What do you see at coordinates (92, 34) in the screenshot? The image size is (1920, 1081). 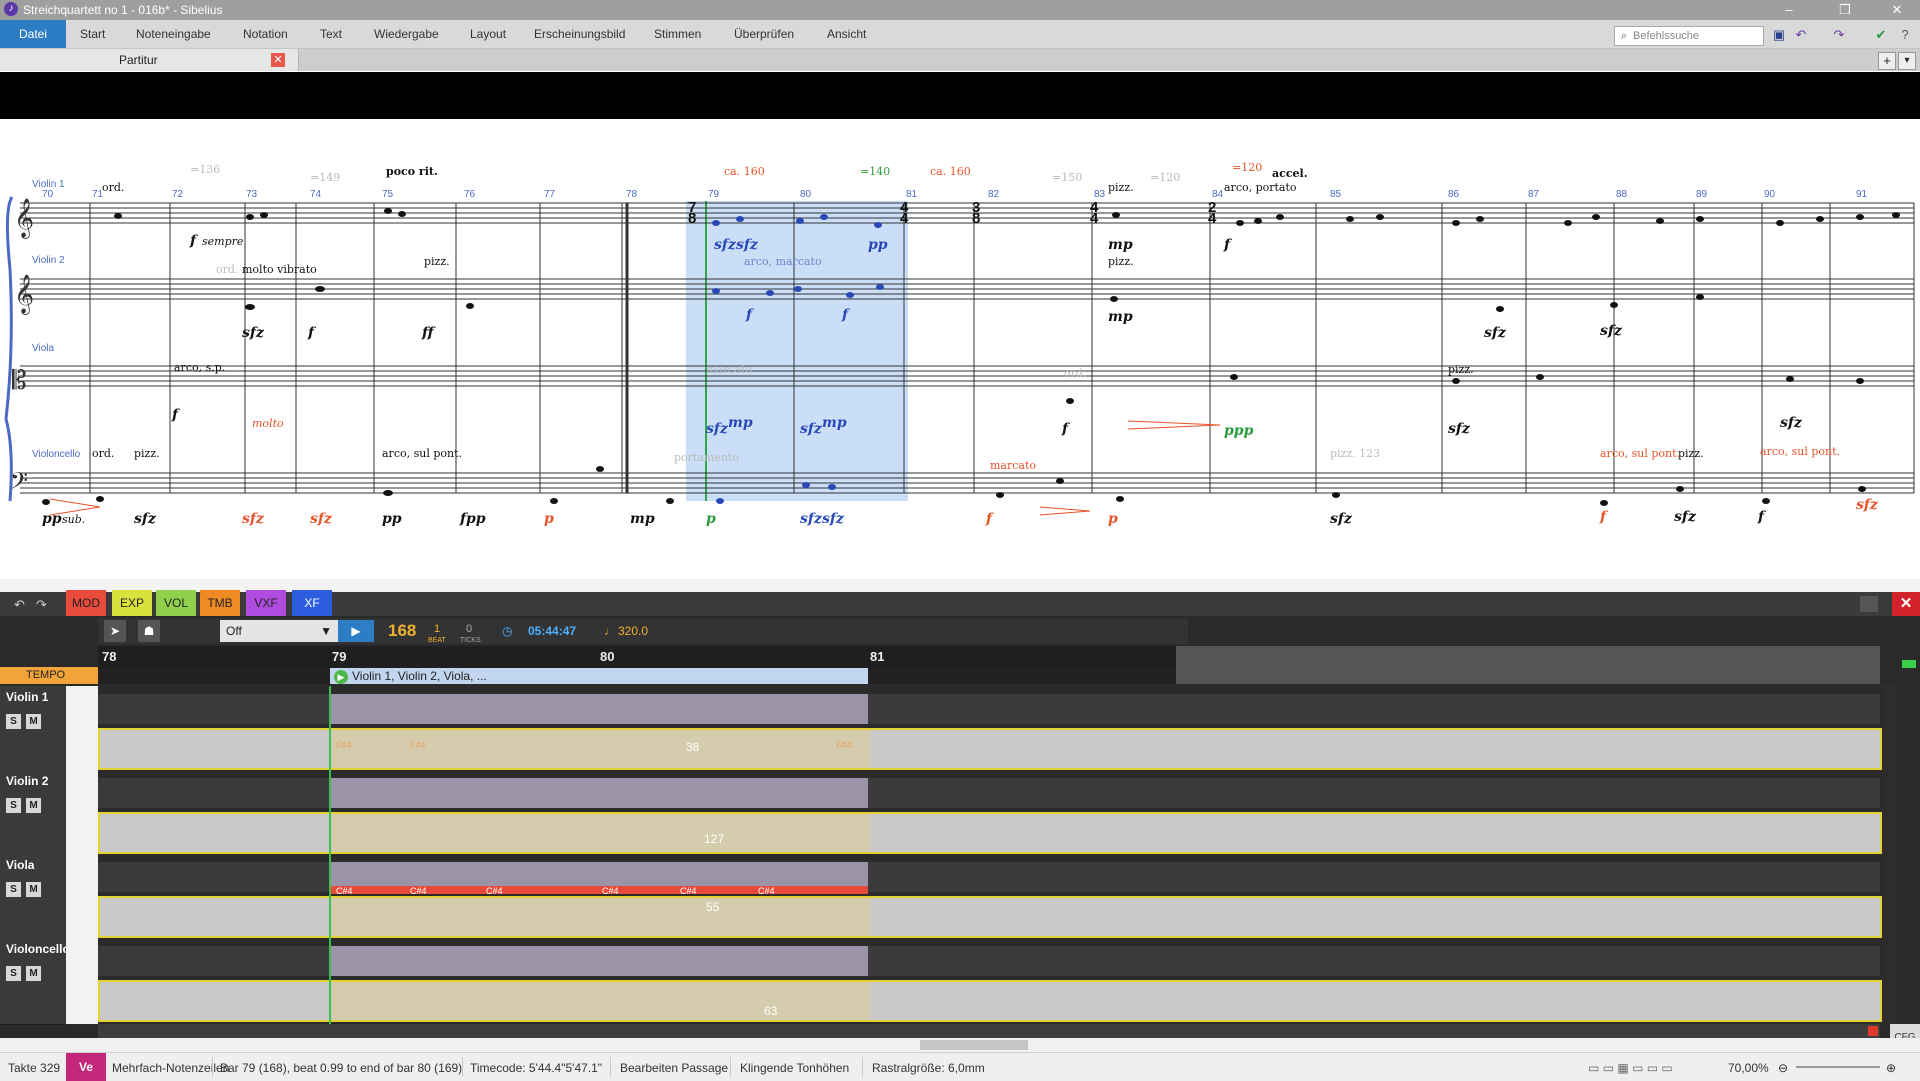 I see `tab-start: Start` at bounding box center [92, 34].